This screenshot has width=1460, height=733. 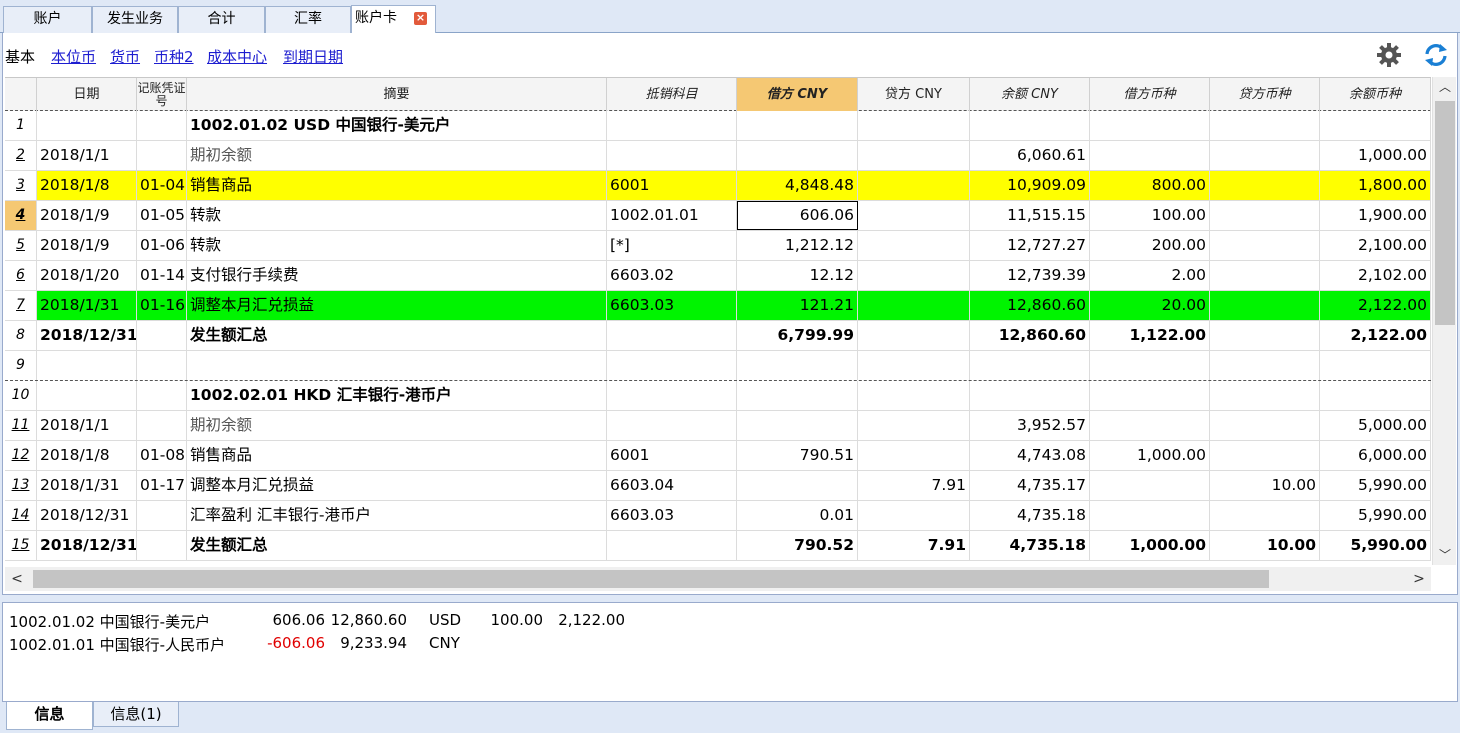 I want to click on view-currency: 货币, so click(x=125, y=56).